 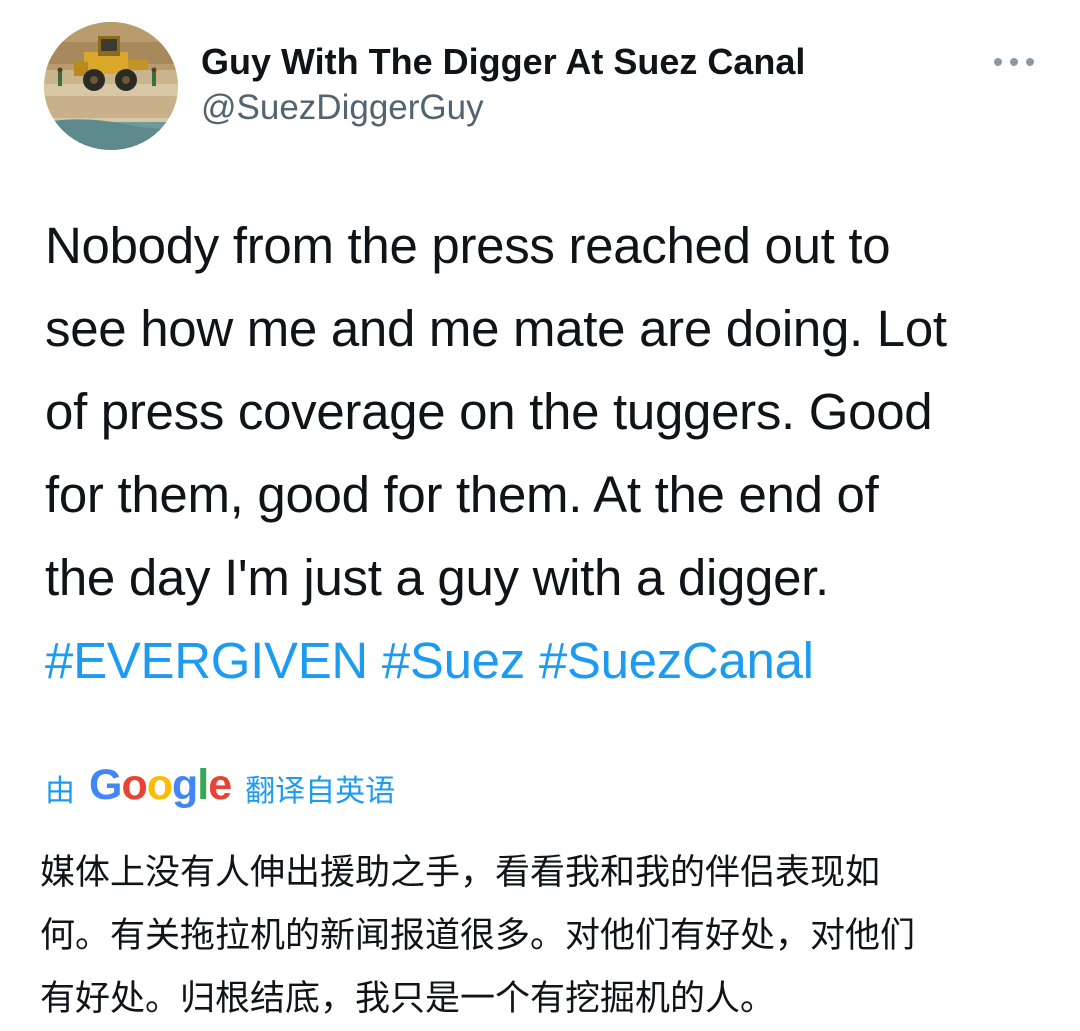 What do you see at coordinates (468, 245) in the screenshot?
I see `tweet-text-line: Nobody from the press reached out to` at bounding box center [468, 245].